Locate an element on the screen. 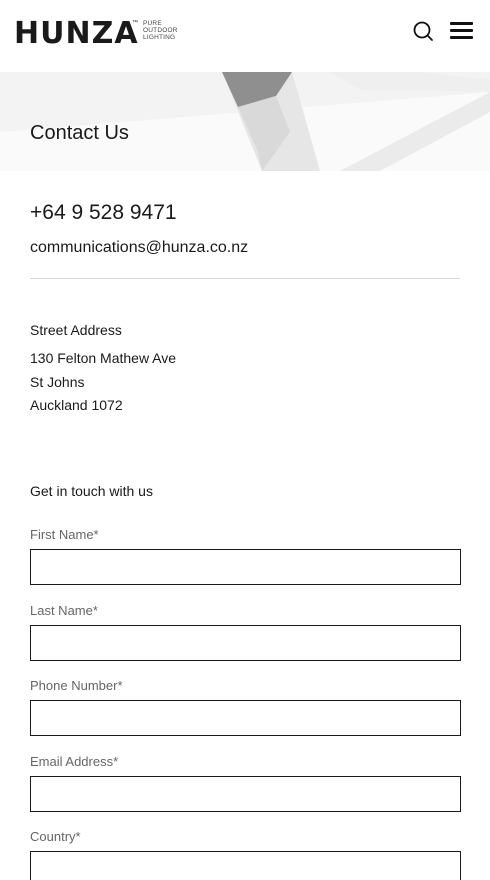 This screenshot has height=880, width=490. email-address-label: Email Address* is located at coordinates (74, 761).